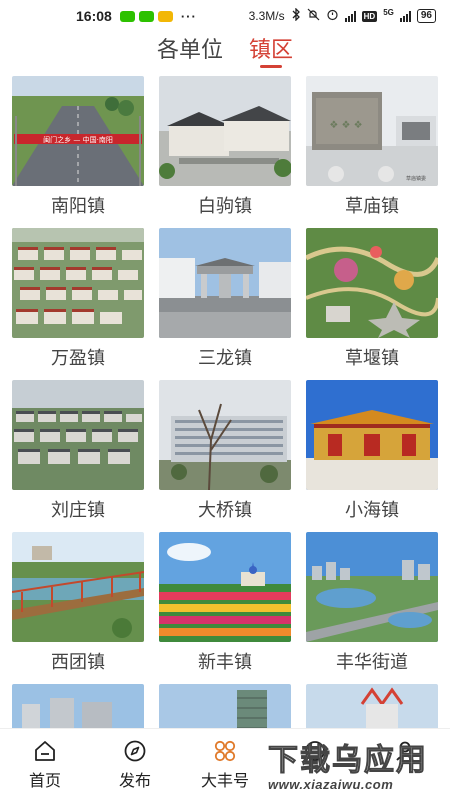  I want to click on status-app-icons, so click(146, 16).